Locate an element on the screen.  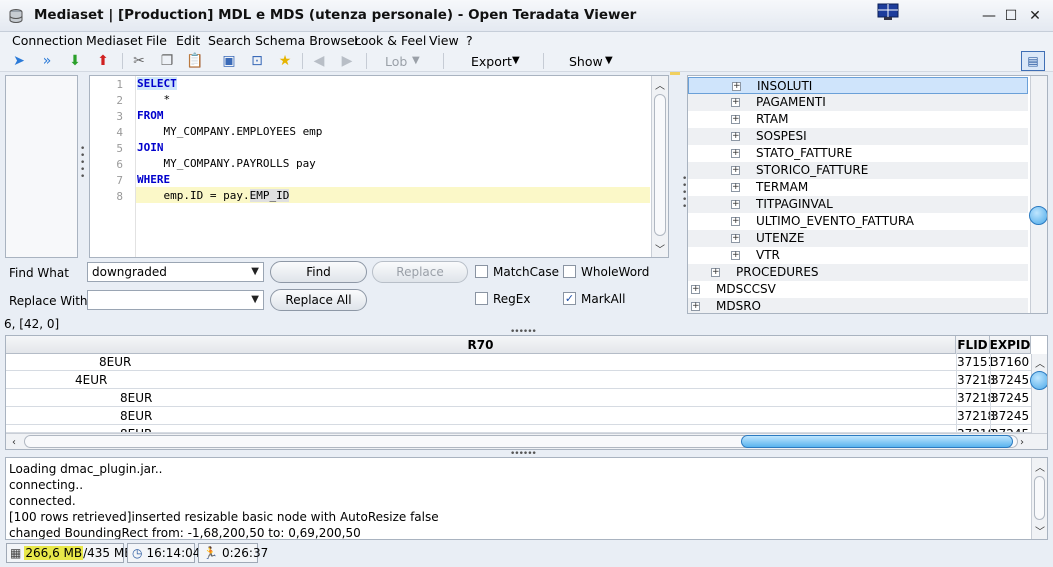
tree-node: + ULTIMO_EVENTO_FATTURA is located at coordinates (858, 221).